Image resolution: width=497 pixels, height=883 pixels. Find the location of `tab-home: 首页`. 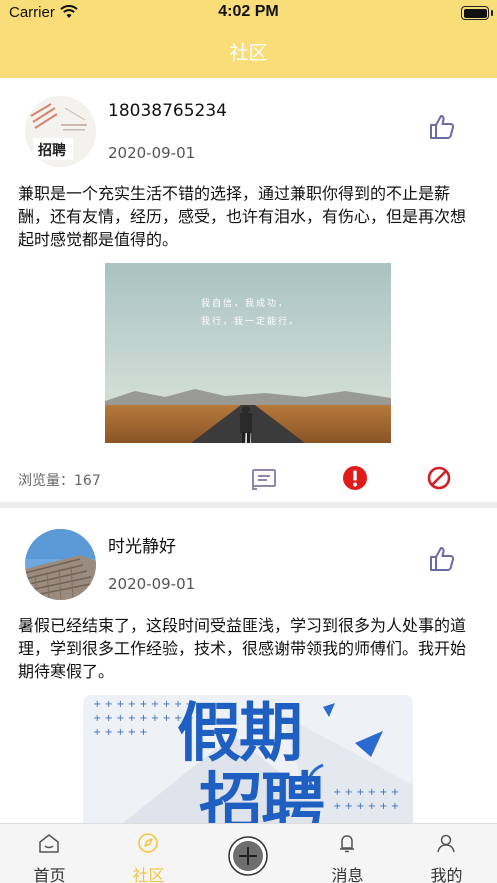

tab-home: 首页 is located at coordinates (49, 853).